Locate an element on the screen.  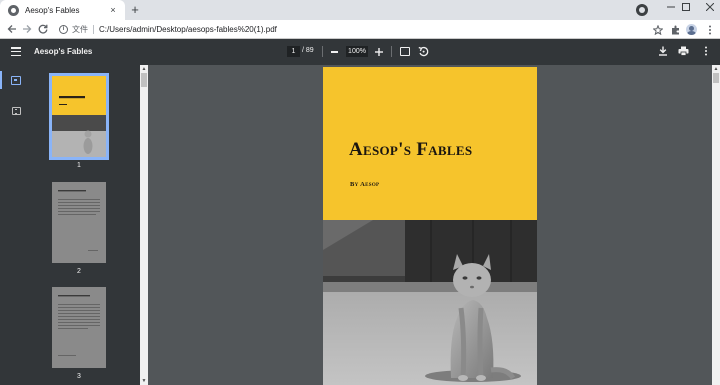
tab-title: Aesop's Fables is located at coordinates (52, 10).